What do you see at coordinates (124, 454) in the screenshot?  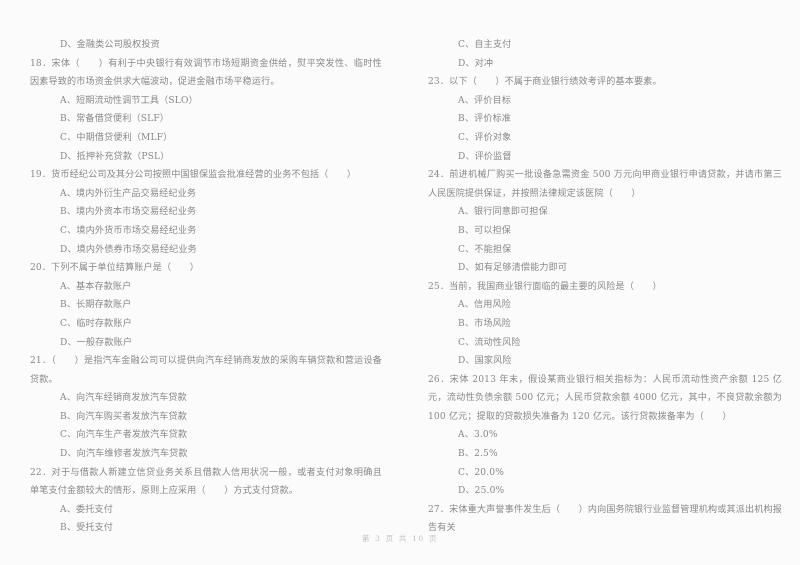 I see `option-q21-d: D、向汽车维修者发放汽车贷款` at bounding box center [124, 454].